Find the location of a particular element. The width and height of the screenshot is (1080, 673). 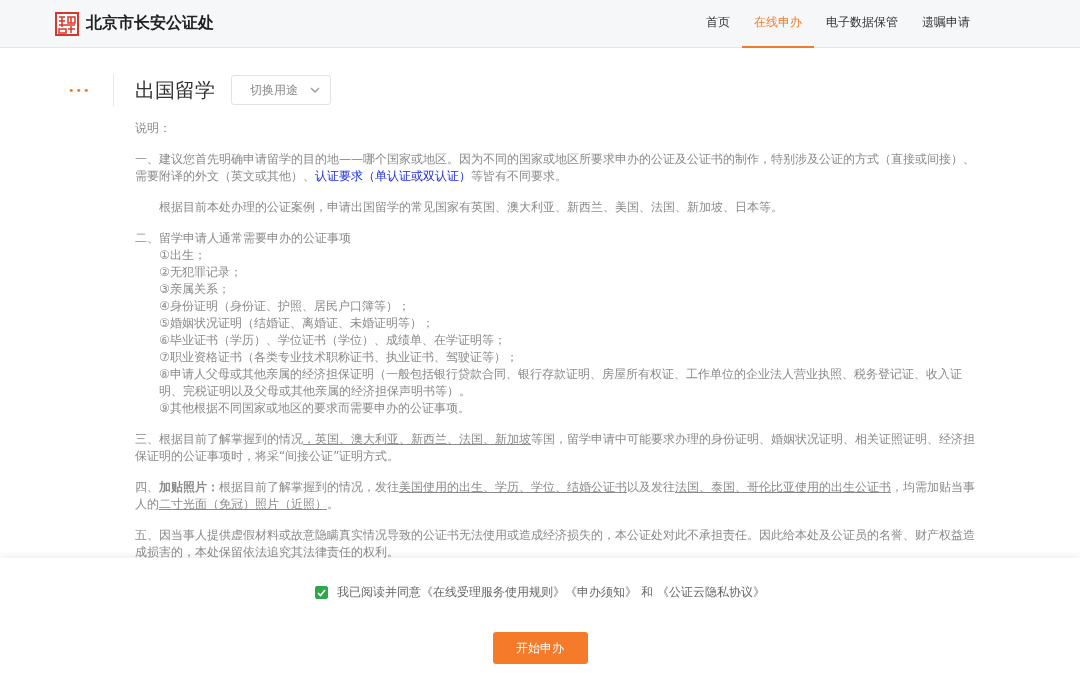

agree-checkbox is located at coordinates (322, 592).